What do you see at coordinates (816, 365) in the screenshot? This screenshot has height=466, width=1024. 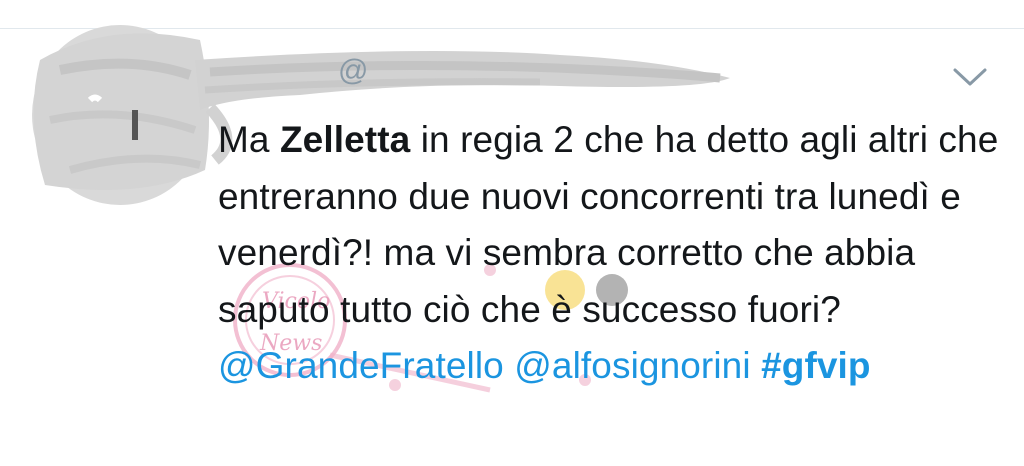 I see `hashtag-gfvip: #gfvip` at bounding box center [816, 365].